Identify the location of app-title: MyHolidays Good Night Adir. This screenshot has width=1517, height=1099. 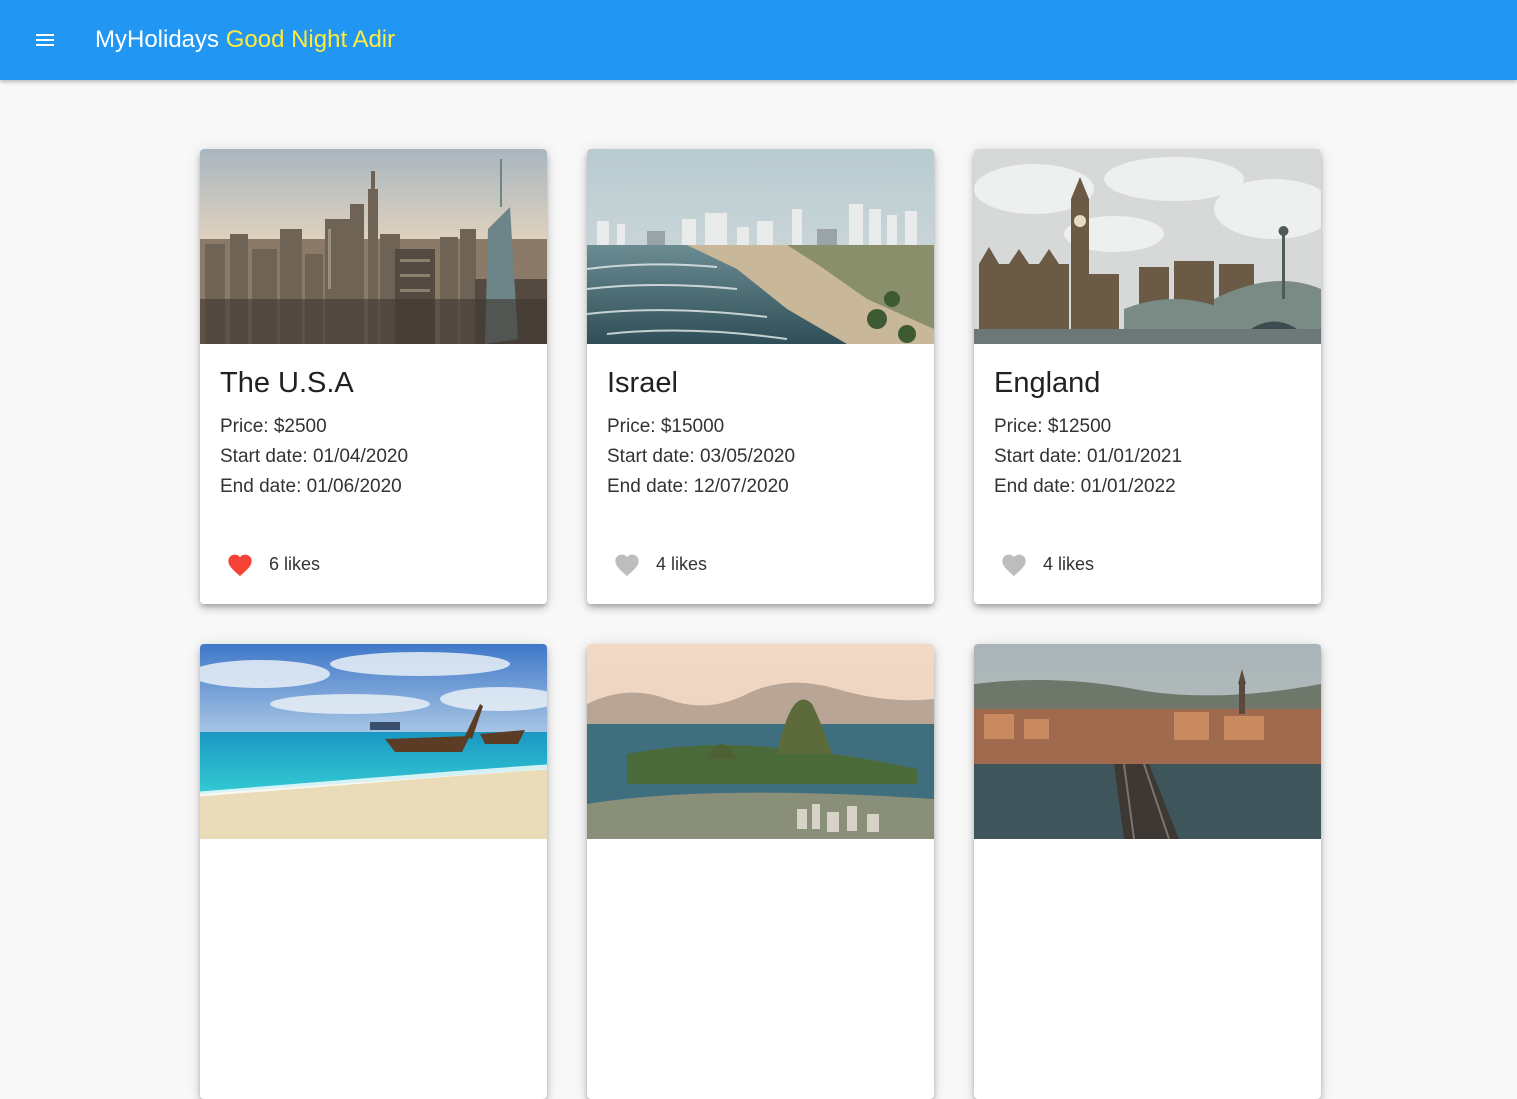
(245, 40).